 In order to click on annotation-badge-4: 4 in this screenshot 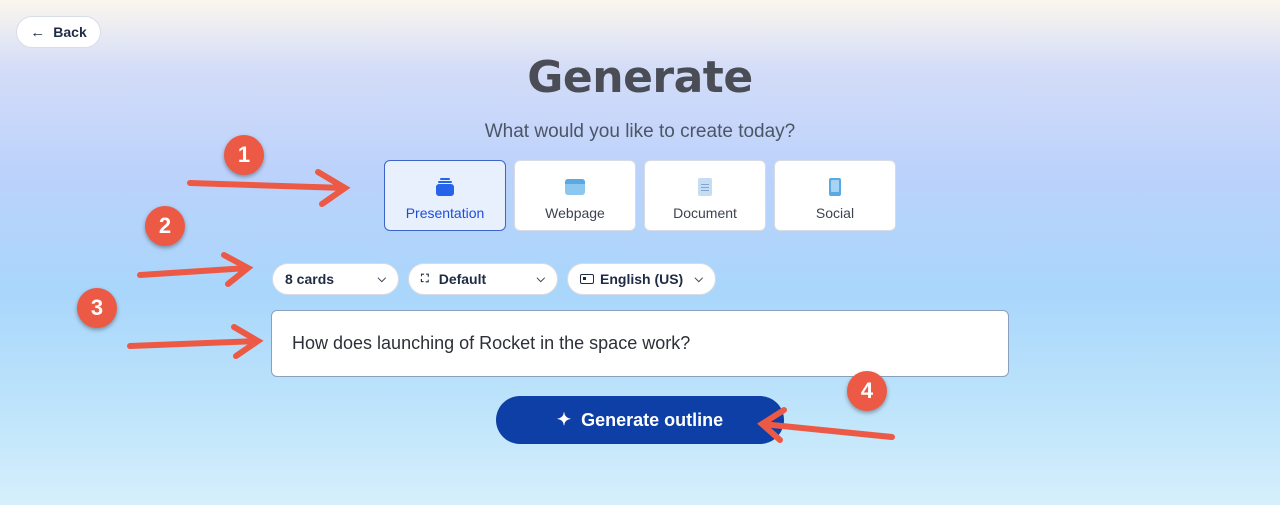, I will do `click(867, 391)`.